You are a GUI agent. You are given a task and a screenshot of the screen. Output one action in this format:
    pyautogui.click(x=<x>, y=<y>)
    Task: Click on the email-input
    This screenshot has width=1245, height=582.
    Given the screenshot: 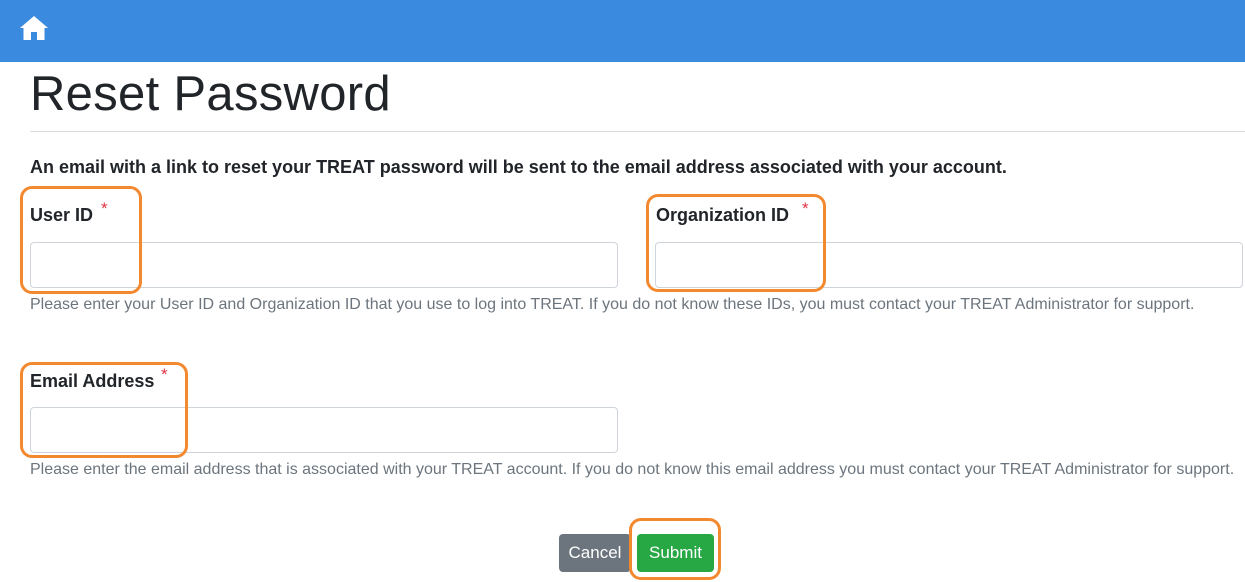 What is the action you would take?
    pyautogui.click(x=324, y=430)
    